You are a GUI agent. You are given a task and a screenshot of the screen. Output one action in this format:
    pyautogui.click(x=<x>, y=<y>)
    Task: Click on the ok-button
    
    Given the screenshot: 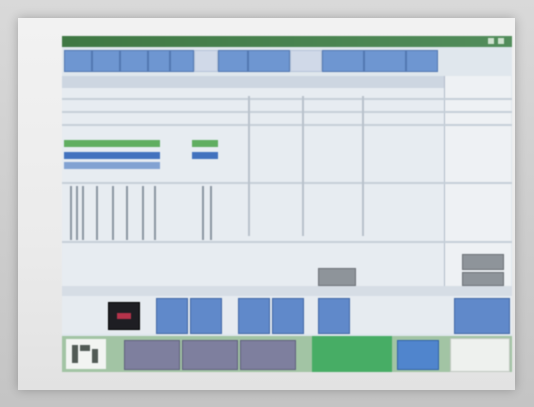 What is the action you would take?
    pyautogui.click(x=418, y=355)
    